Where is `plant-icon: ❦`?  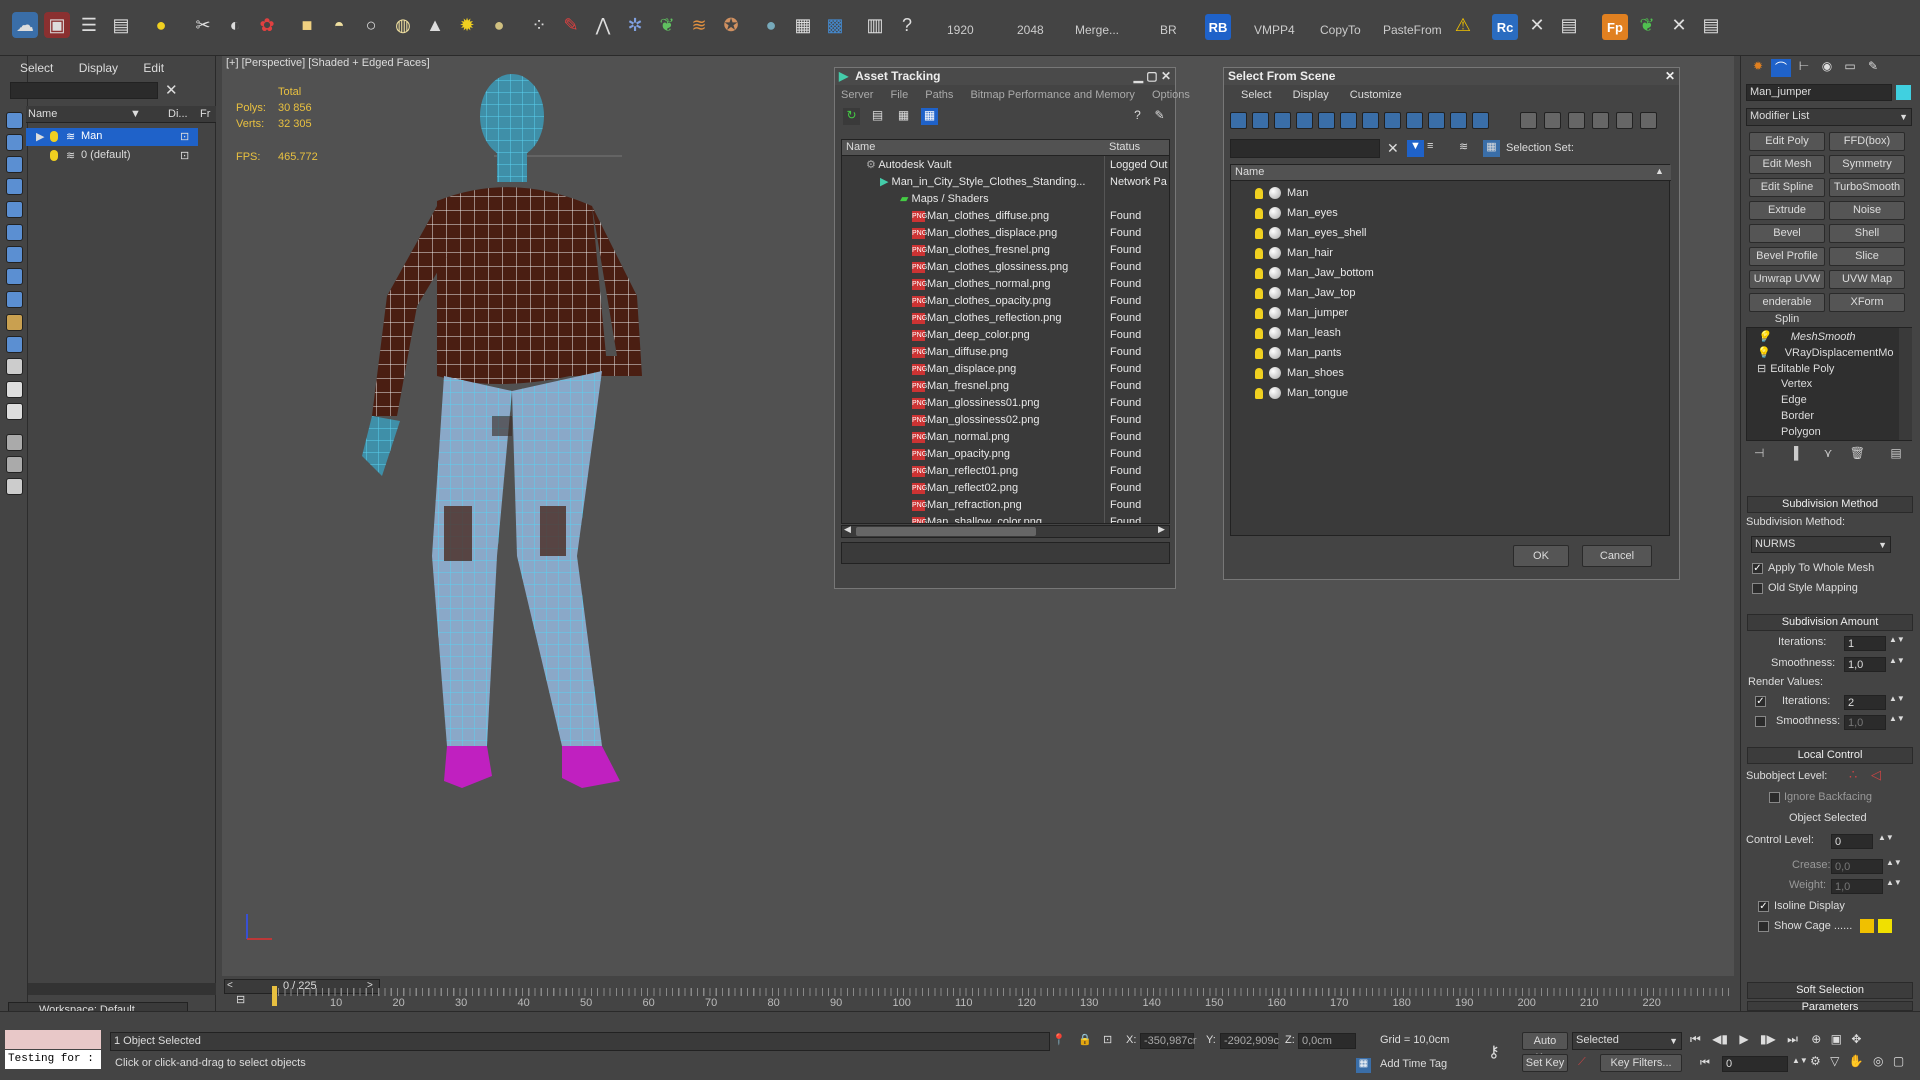 plant-icon: ❦ is located at coordinates (667, 25).